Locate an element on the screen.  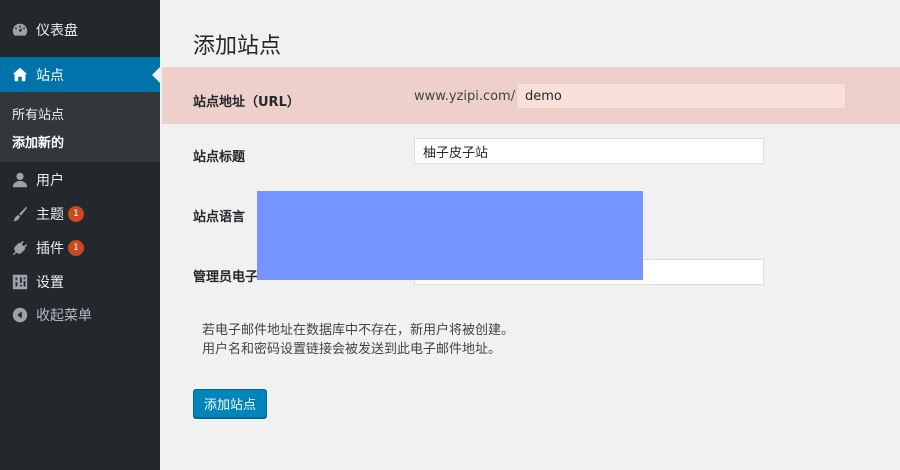
page-title: 添加站点 is located at coordinates (237, 46).